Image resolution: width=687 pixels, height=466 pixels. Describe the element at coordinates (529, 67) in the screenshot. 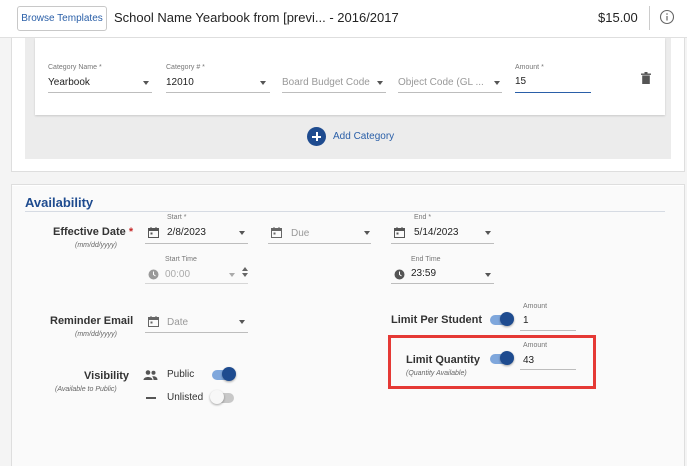

I see `amount-label: Amount *` at that location.